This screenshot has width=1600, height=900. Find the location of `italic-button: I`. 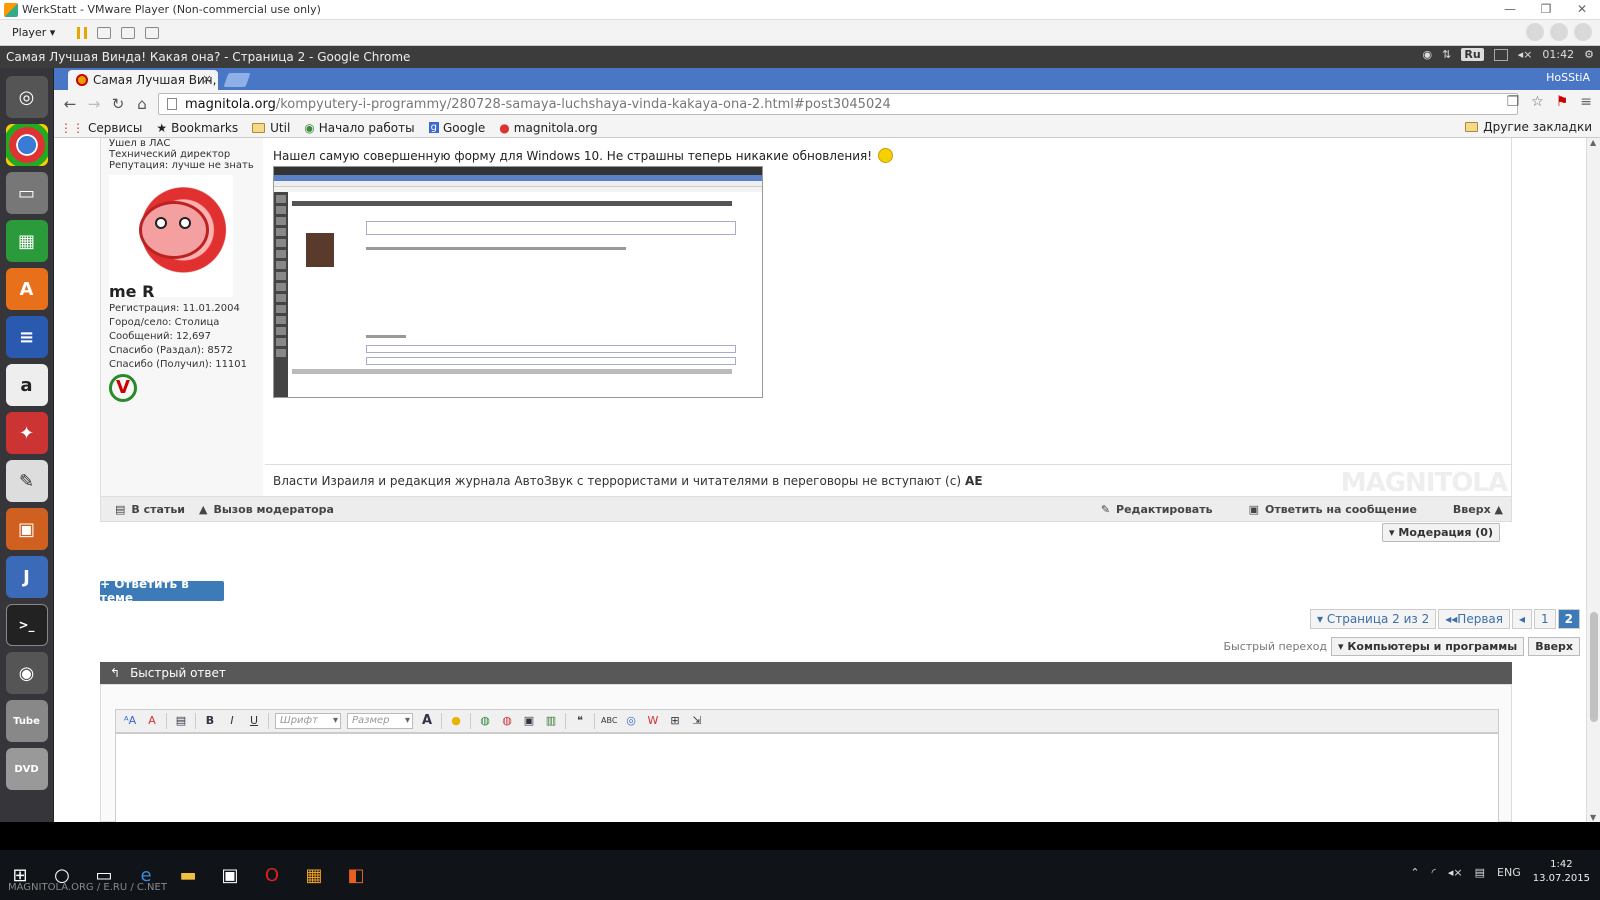

italic-button: I is located at coordinates (232, 721).